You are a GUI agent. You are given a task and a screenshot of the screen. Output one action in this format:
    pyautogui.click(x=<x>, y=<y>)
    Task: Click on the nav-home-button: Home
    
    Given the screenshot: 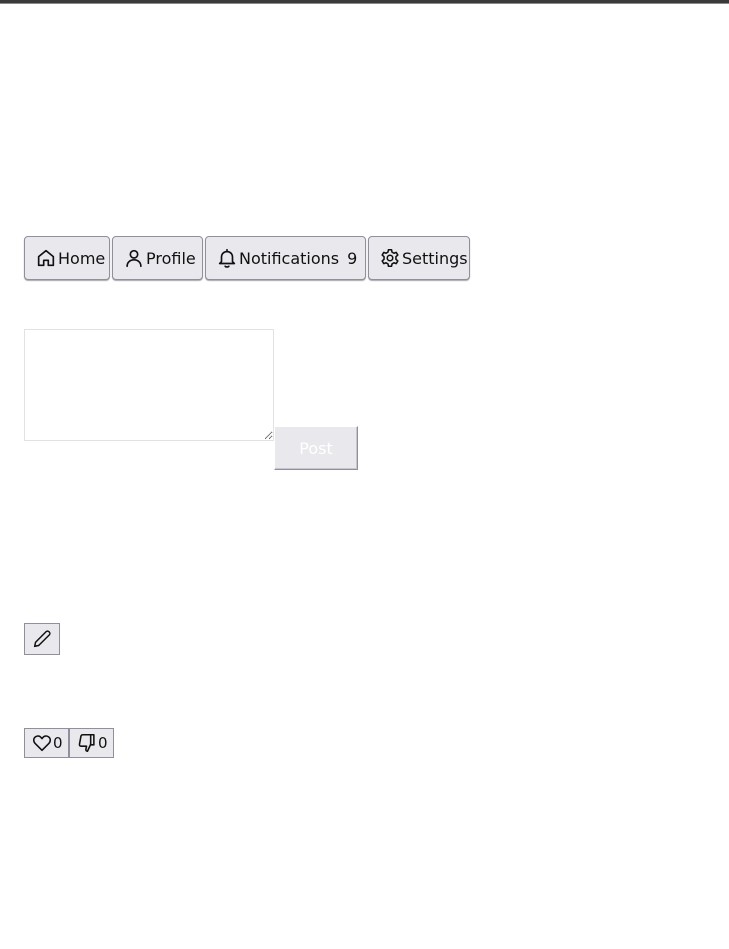 What is the action you would take?
    pyautogui.click(x=67, y=258)
    